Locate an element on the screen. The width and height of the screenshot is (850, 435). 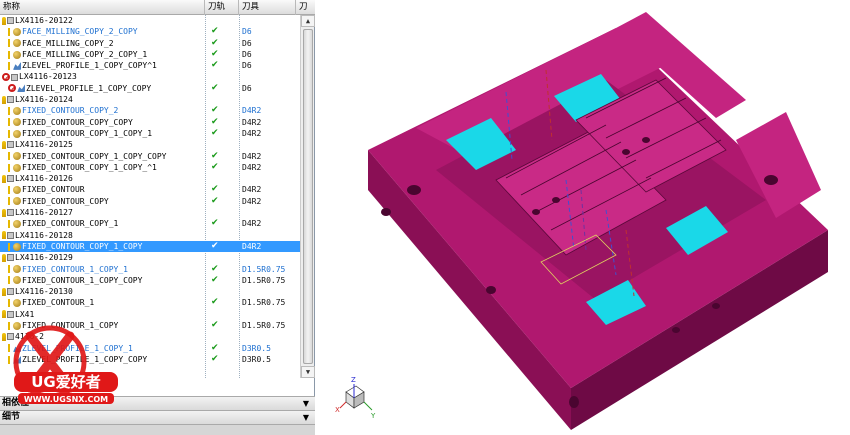
row-name-text: LX4116-20127 is located at coordinates (44, 213).